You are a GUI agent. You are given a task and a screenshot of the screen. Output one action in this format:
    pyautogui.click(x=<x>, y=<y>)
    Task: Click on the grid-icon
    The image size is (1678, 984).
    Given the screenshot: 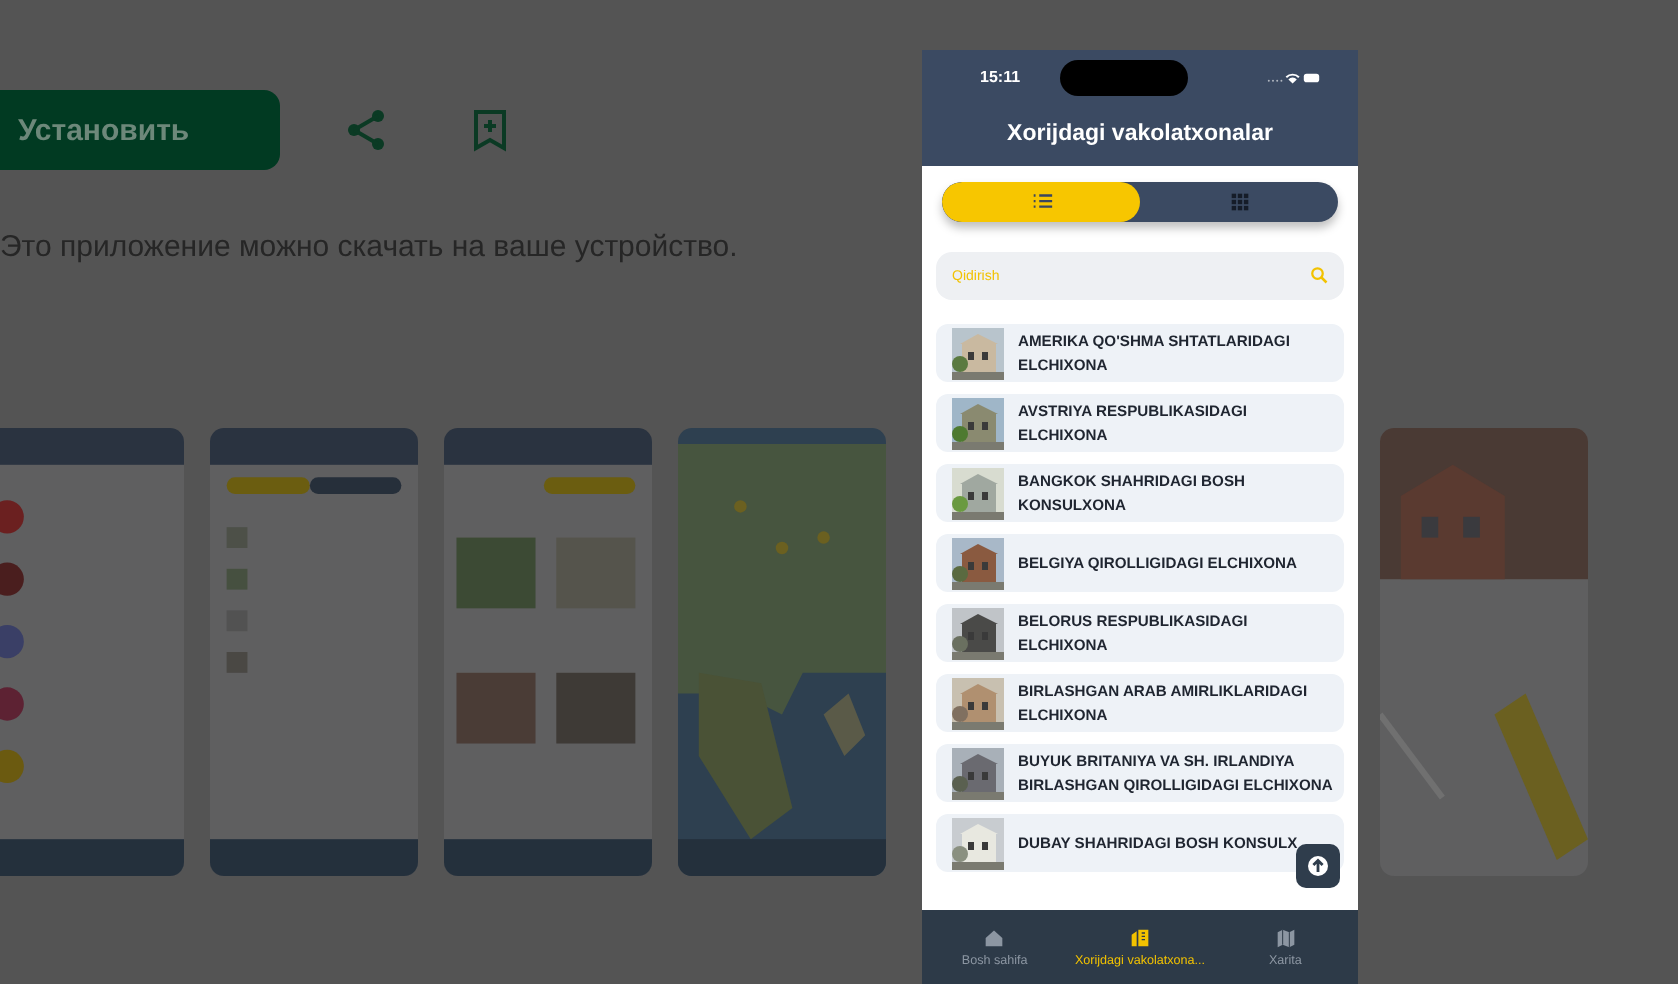 What is the action you would take?
    pyautogui.click(x=1239, y=202)
    